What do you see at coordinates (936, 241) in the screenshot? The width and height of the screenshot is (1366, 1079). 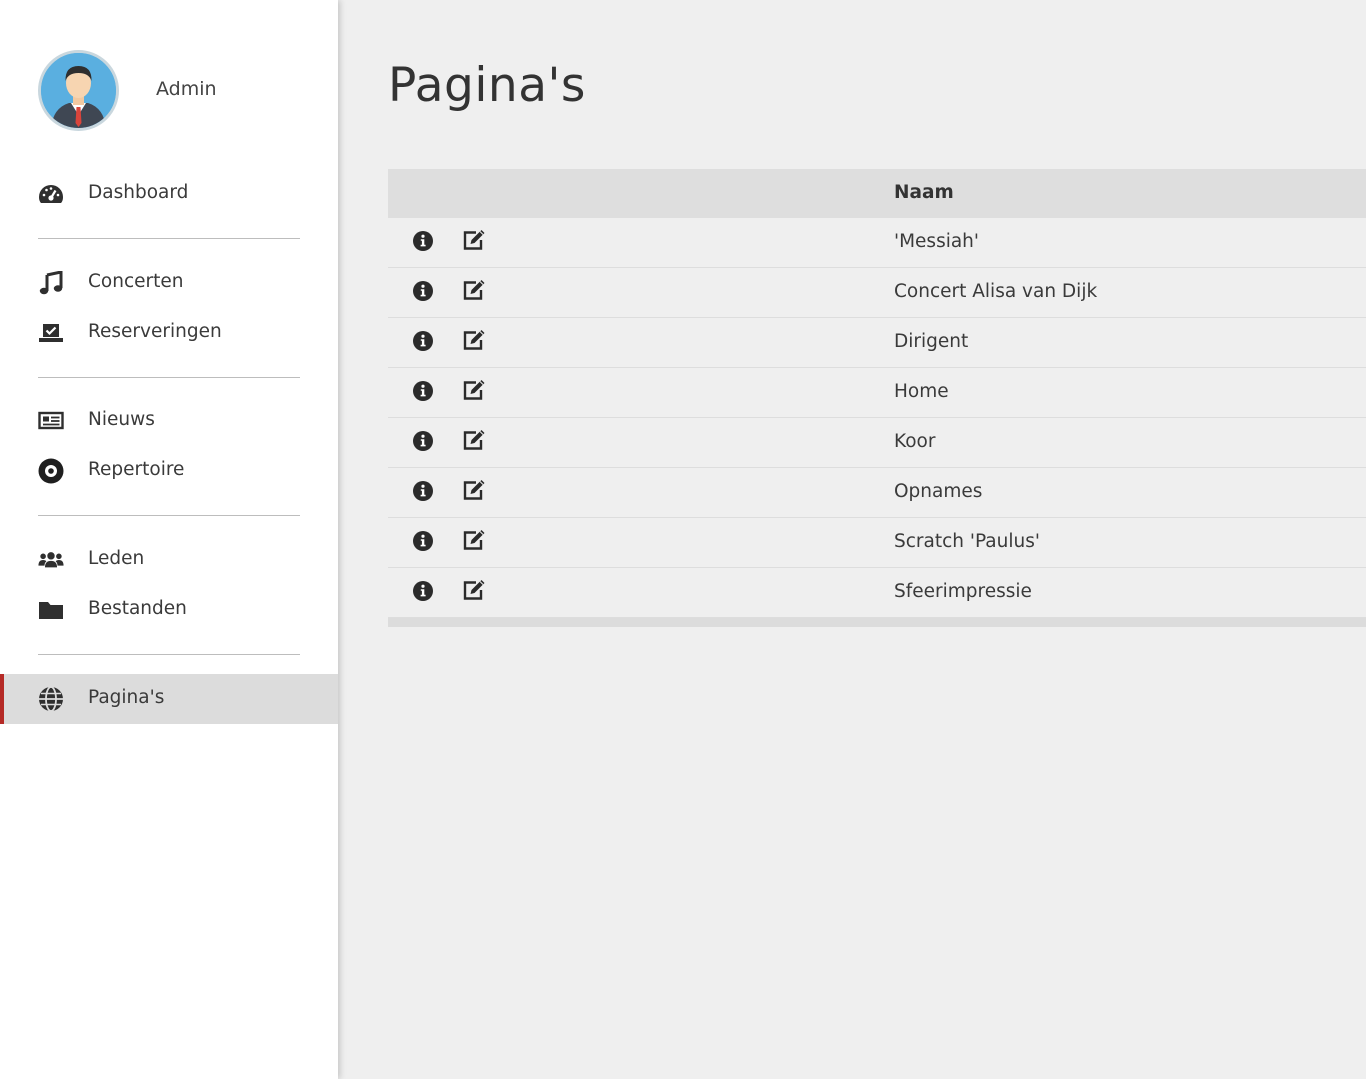 I see `page-name: 'Messiah'` at bounding box center [936, 241].